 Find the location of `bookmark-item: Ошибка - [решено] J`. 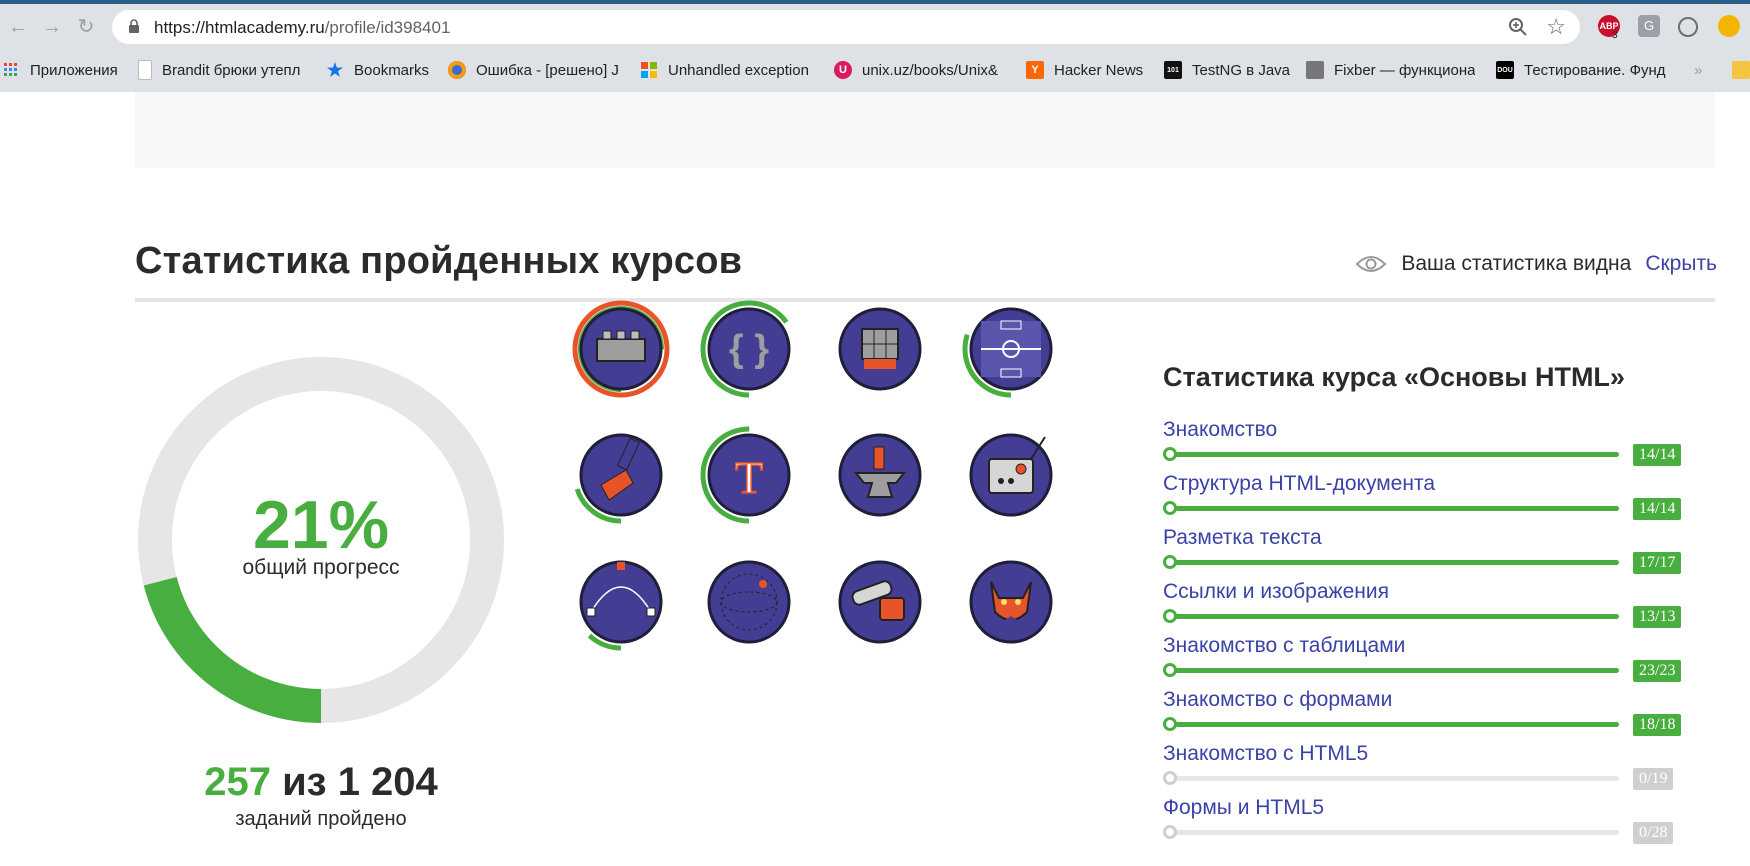

bookmark-item: Ошибка - [решено] J is located at coordinates (536, 70).